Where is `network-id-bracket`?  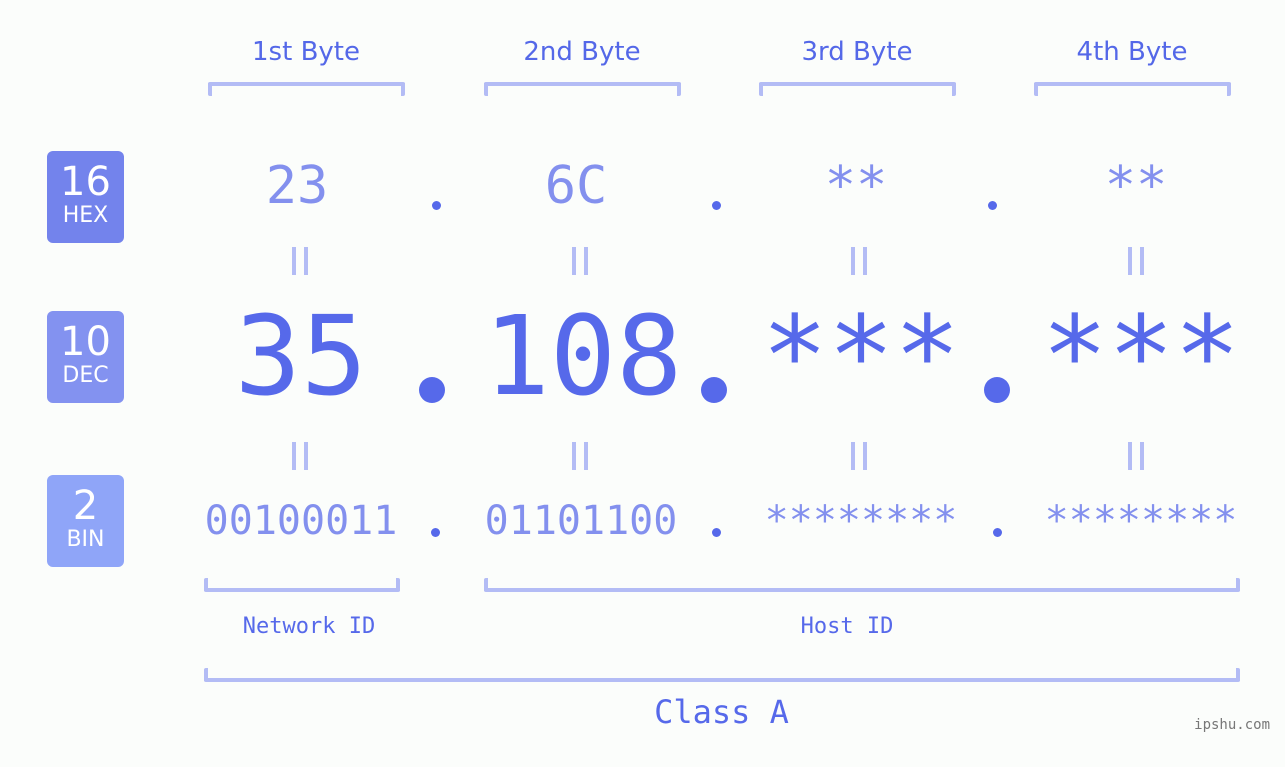 network-id-bracket is located at coordinates (302, 585).